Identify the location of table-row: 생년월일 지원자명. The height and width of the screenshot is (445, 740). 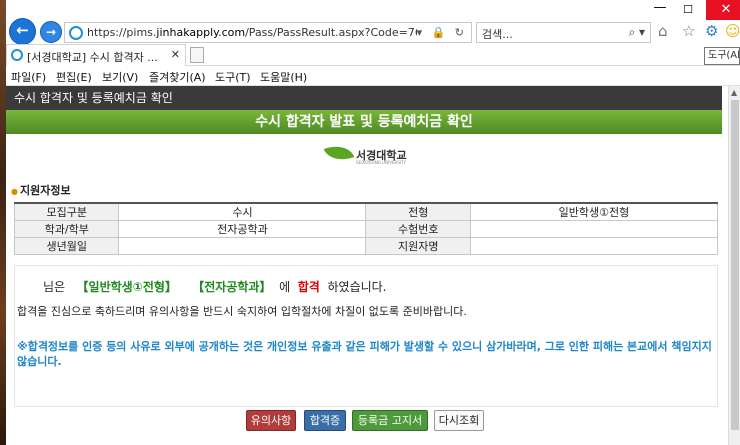
(366, 246).